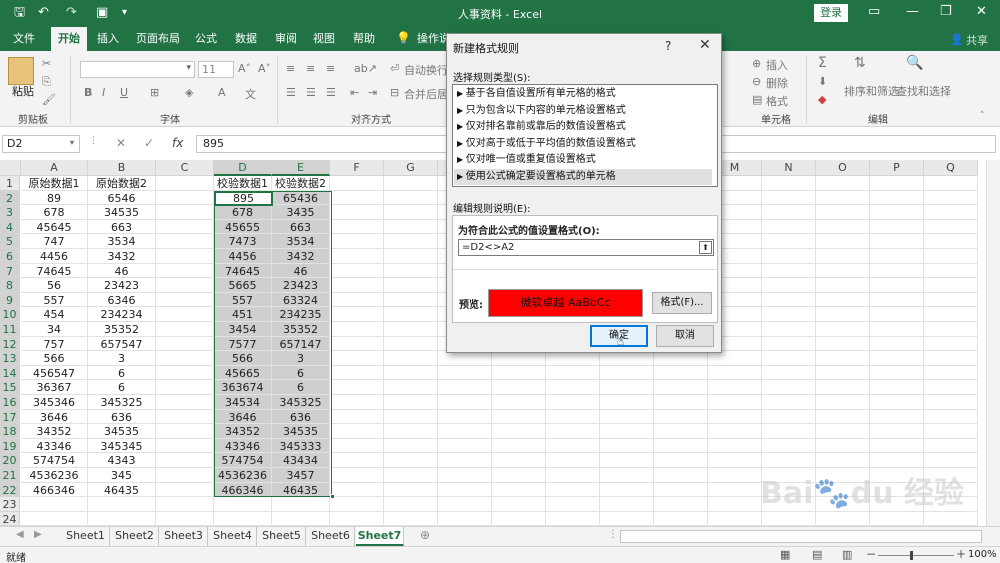 The height and width of the screenshot is (563, 1000). I want to click on cell: 3646, so click(54, 417).